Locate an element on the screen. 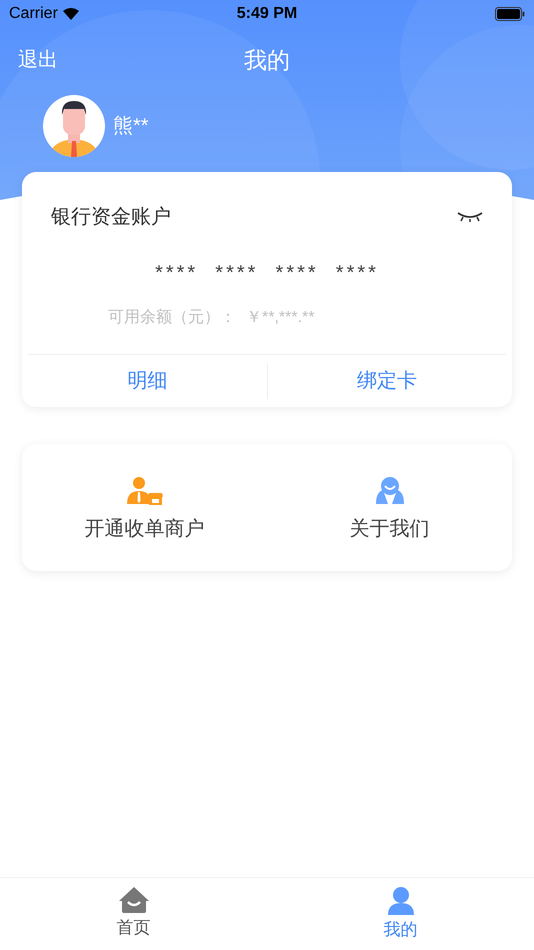  service-item: 开通收单商户 is located at coordinates (144, 507).